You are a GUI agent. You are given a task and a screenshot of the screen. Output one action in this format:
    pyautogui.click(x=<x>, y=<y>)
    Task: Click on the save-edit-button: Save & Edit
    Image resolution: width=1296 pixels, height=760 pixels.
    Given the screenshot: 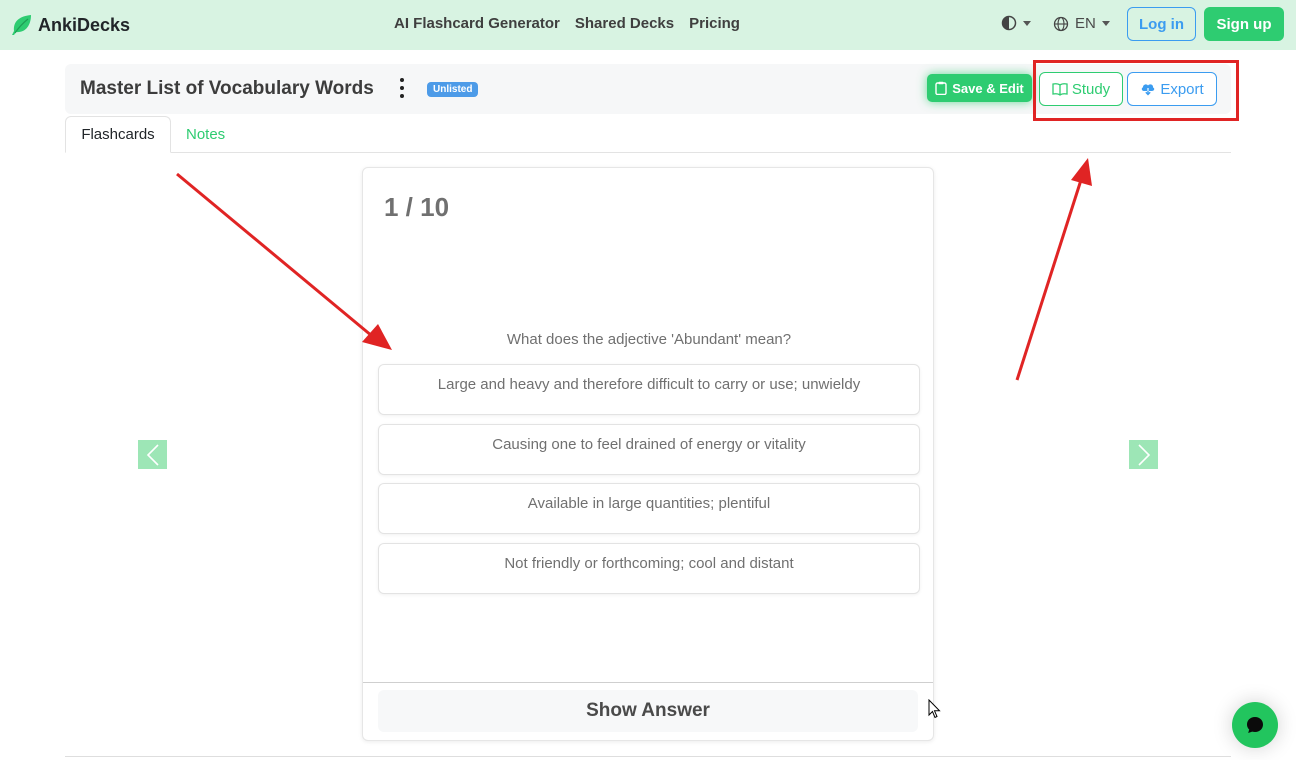 What is the action you would take?
    pyautogui.click(x=979, y=88)
    